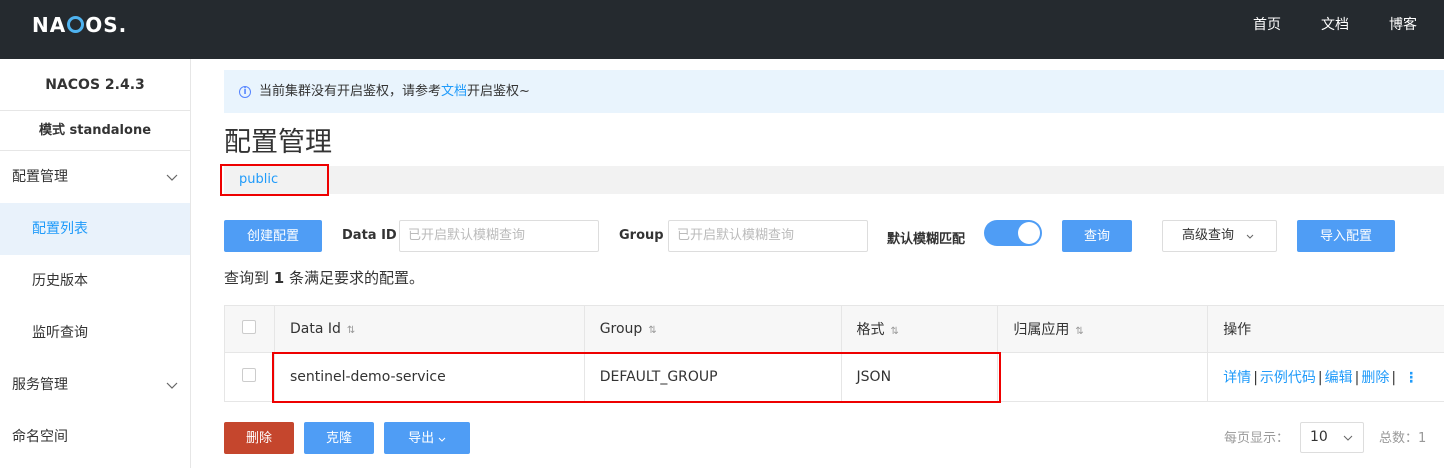  I want to click on sidebar-item-service-management: 服务管理, so click(95, 385).